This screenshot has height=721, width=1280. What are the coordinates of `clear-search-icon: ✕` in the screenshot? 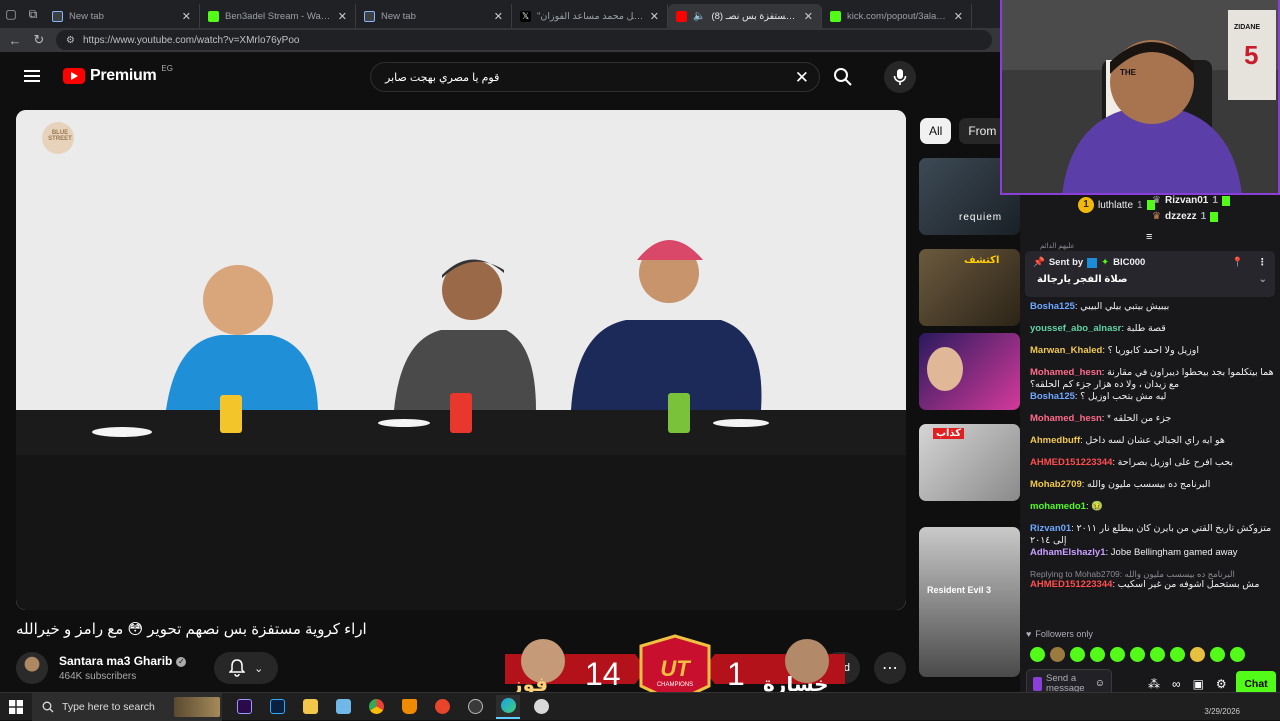 It's located at (802, 78).